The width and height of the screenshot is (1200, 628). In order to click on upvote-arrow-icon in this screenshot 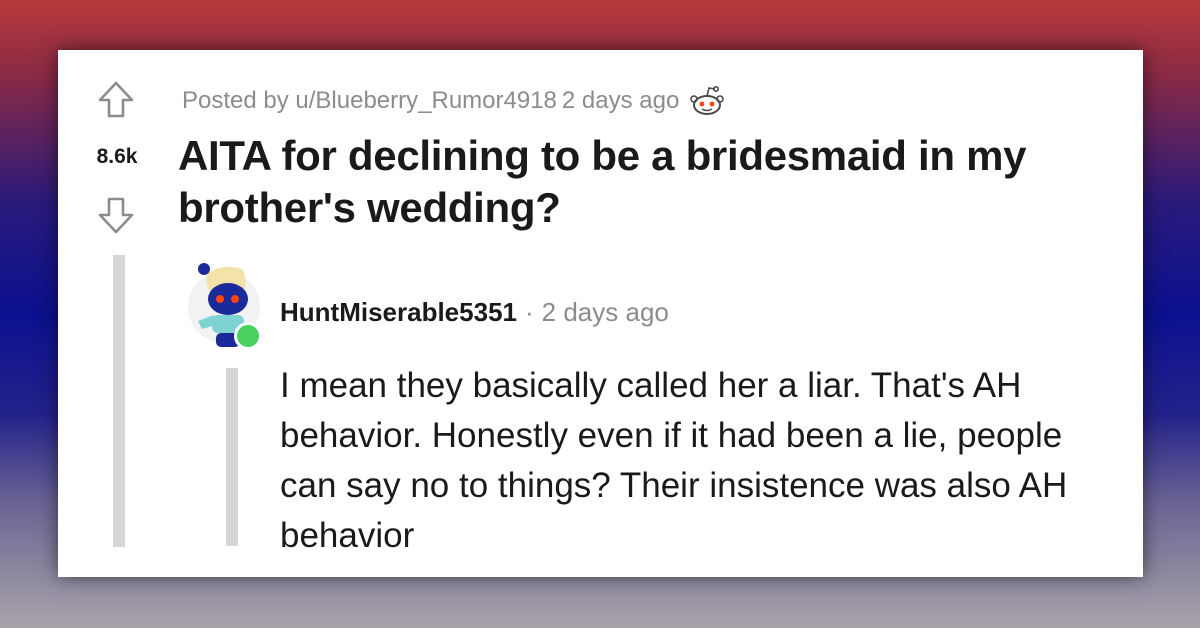, I will do `click(116, 100)`.